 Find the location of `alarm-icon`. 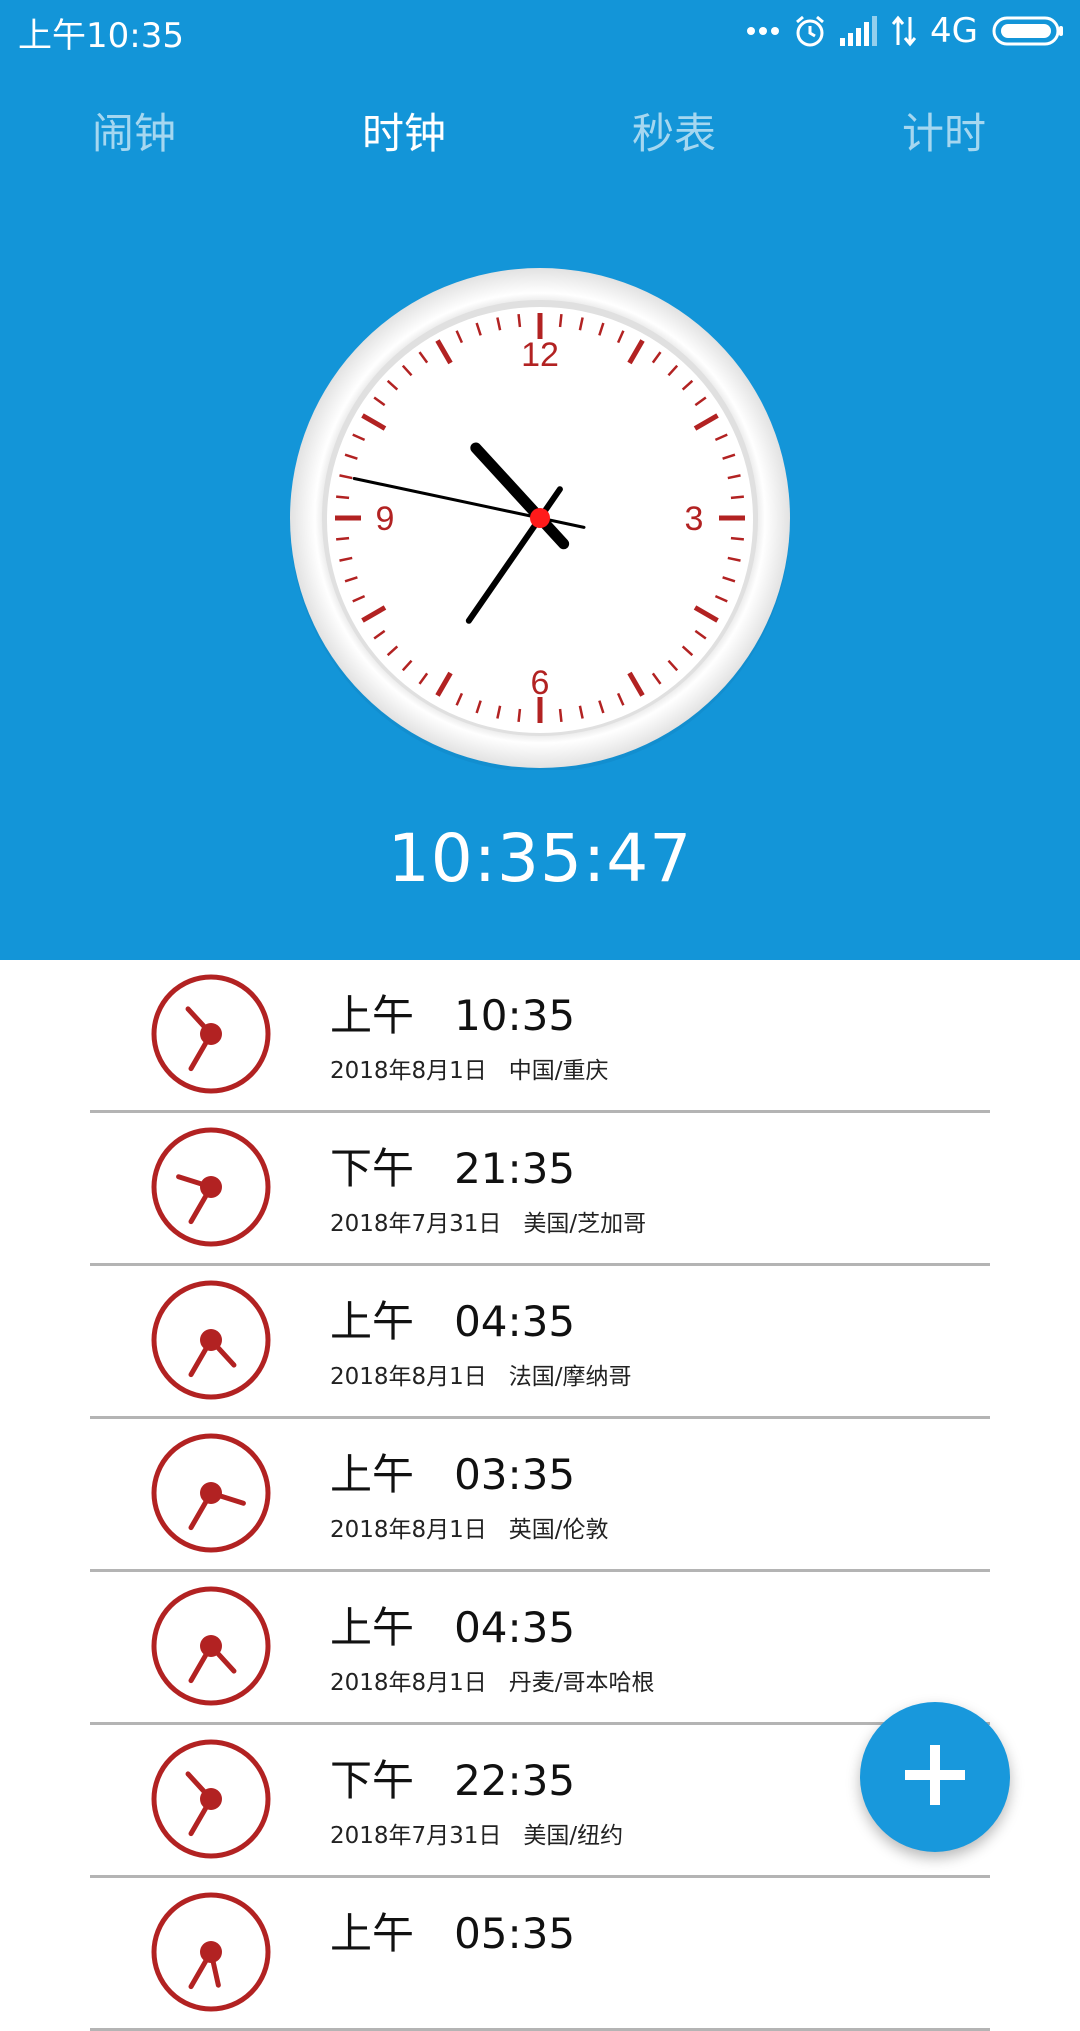

alarm-icon is located at coordinates (810, 31).